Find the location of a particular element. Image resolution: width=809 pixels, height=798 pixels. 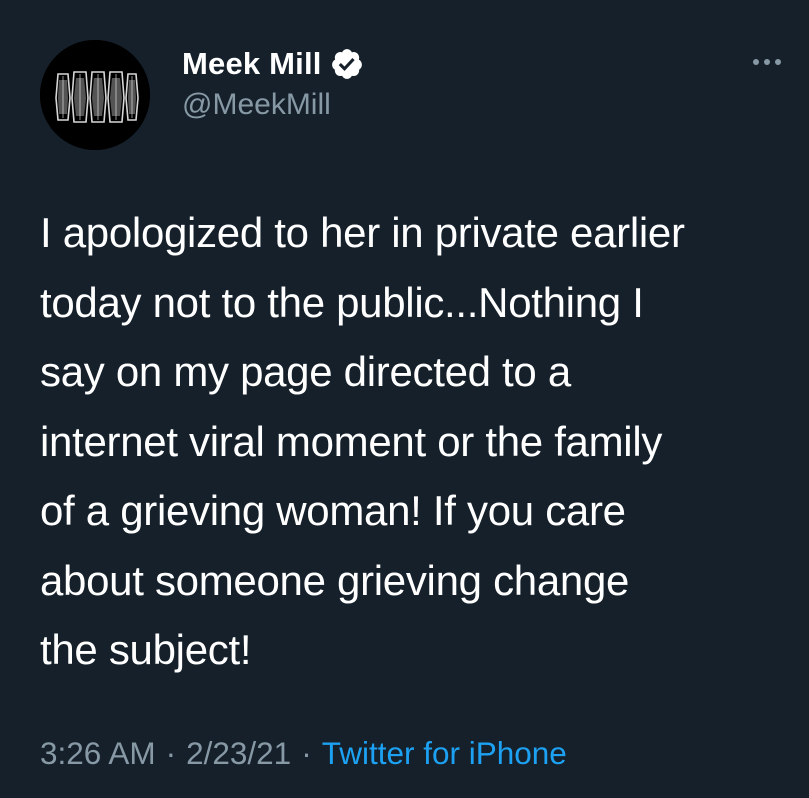

avatar is located at coordinates (95, 95).